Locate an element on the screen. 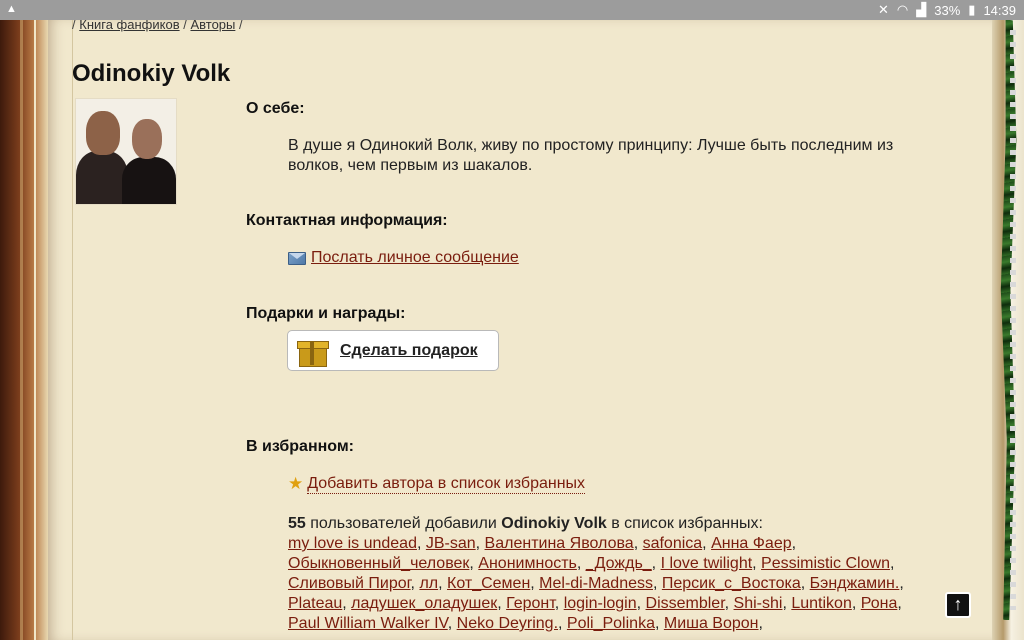 The height and width of the screenshot is (640, 1024). contact-row: Послать личное сообщение is located at coordinates (403, 258).